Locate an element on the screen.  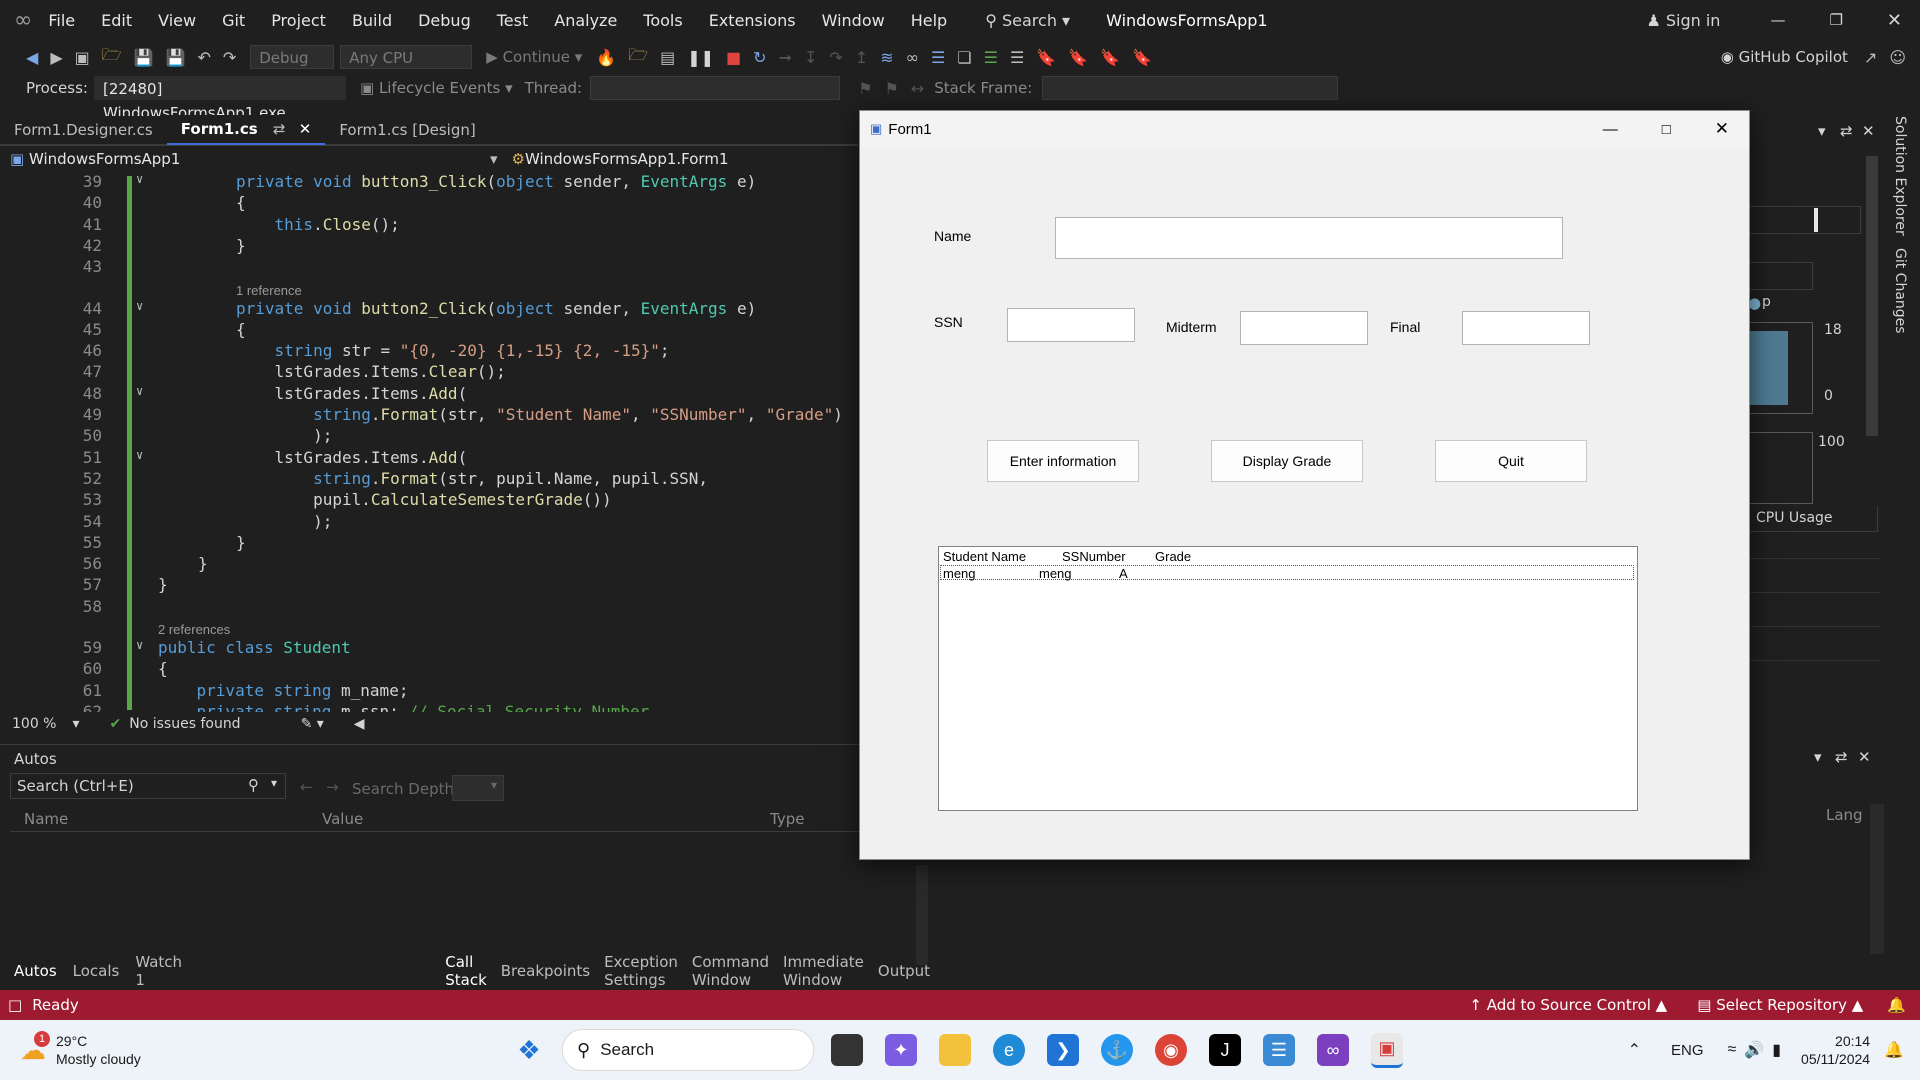
volume-icon: 🔊 is located at coordinates (1754, 1050).